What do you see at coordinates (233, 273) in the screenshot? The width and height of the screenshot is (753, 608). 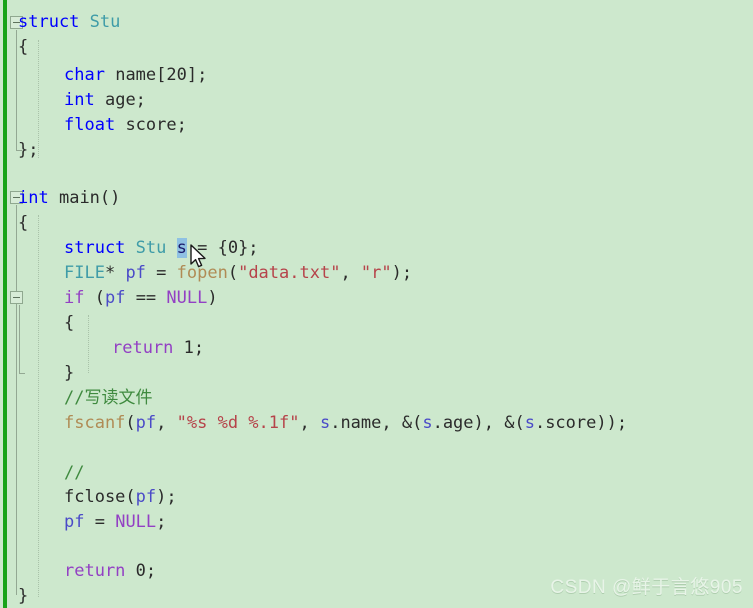 I see `token-paren-open: (` at bounding box center [233, 273].